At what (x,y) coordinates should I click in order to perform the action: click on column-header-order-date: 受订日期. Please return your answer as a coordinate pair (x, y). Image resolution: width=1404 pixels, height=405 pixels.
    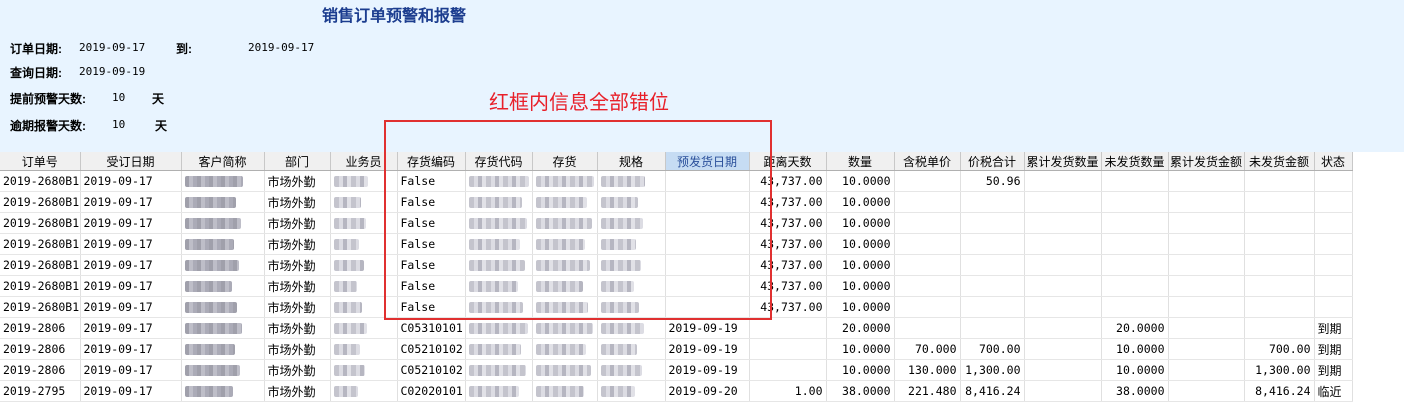
    Looking at the image, I should click on (131, 161).